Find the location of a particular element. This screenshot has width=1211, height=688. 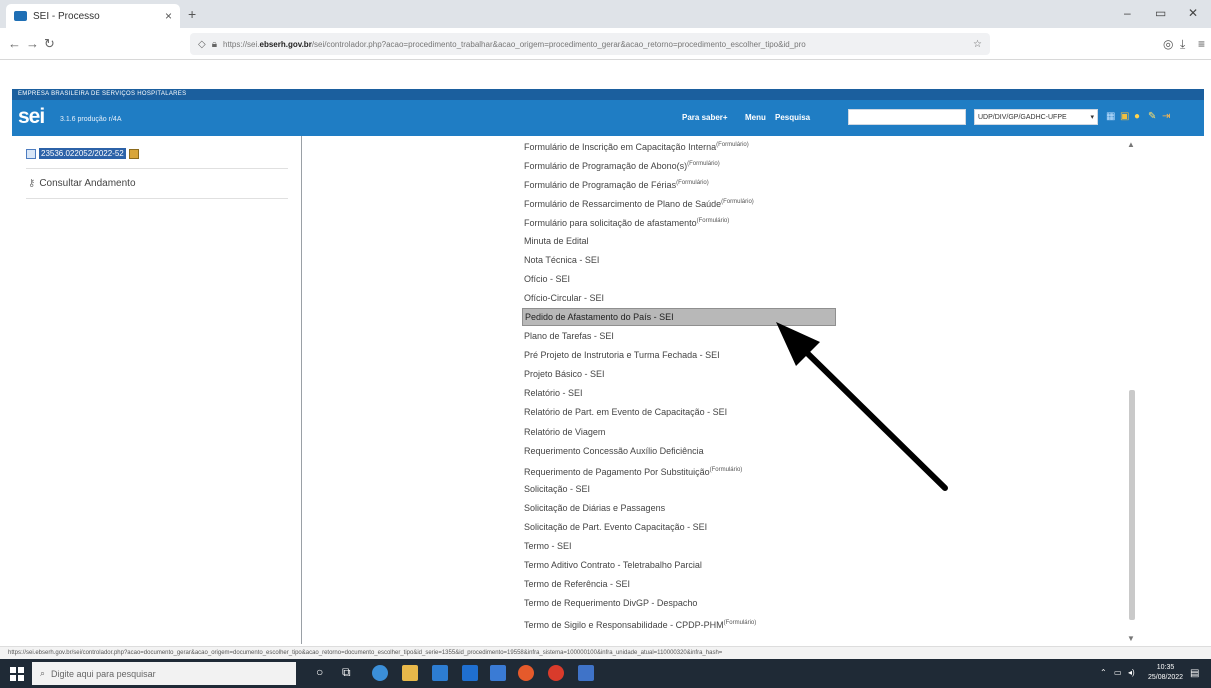

cortana-icon: ○ is located at coordinates (324, 673).